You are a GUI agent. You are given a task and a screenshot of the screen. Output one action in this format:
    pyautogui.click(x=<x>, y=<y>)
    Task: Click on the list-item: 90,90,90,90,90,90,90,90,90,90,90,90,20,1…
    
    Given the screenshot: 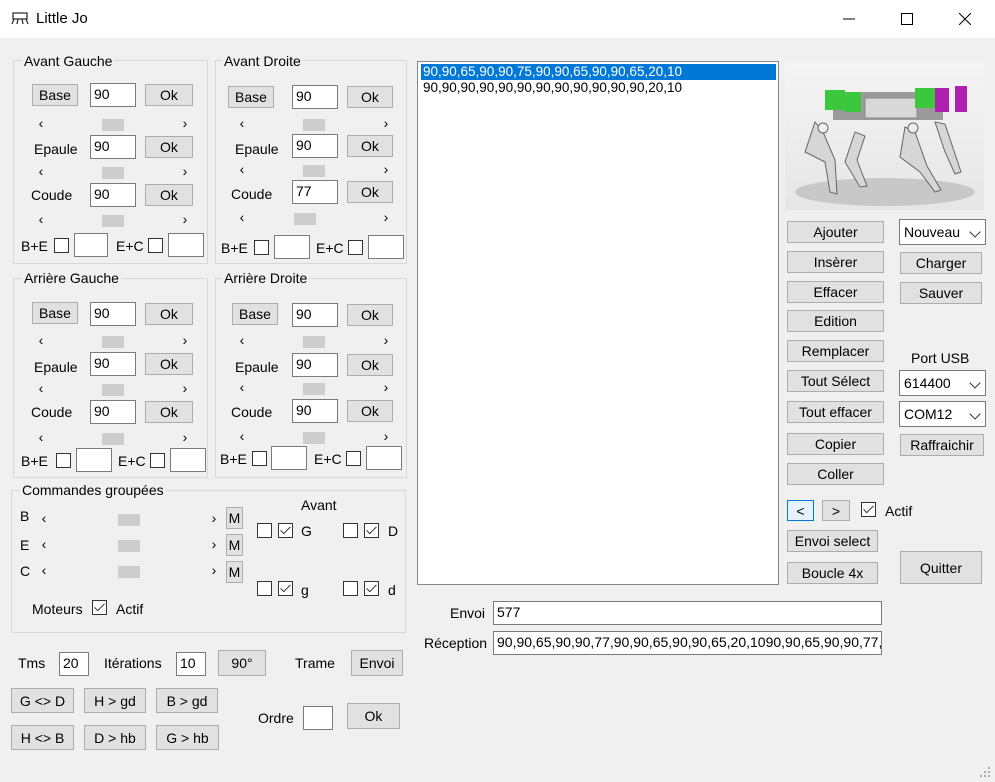 What is the action you would take?
    pyautogui.click(x=598, y=88)
    